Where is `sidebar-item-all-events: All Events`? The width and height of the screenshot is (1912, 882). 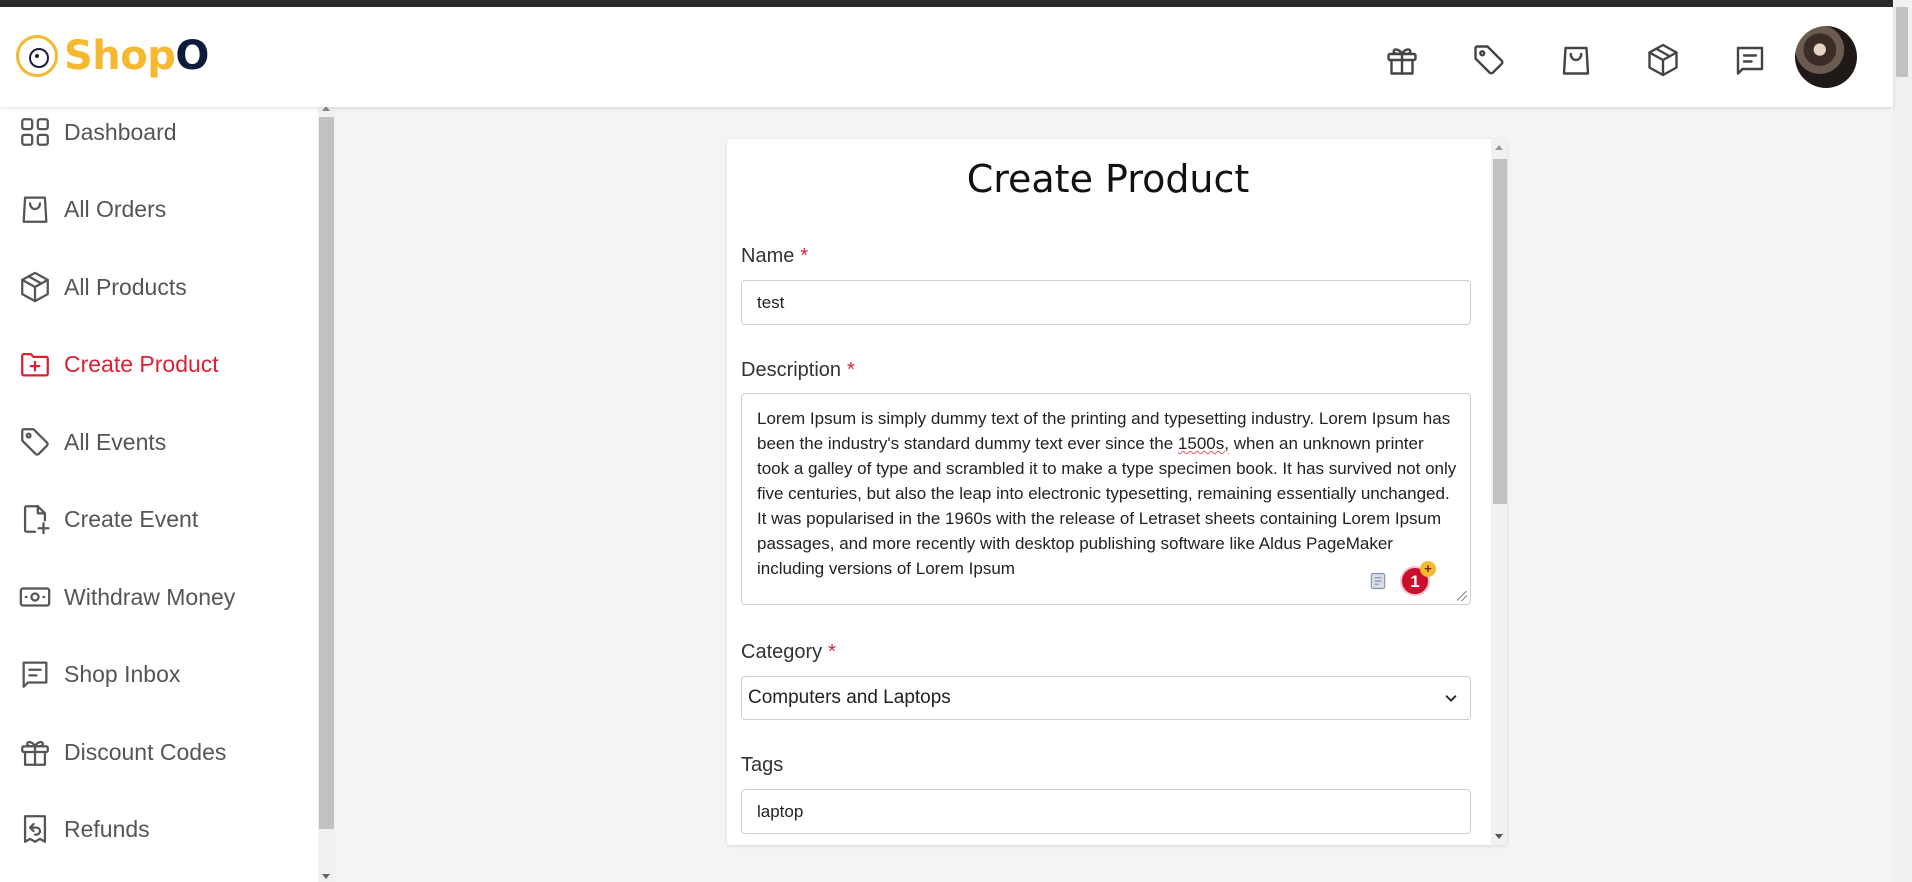 sidebar-item-all-events: All Events is located at coordinates (92, 442).